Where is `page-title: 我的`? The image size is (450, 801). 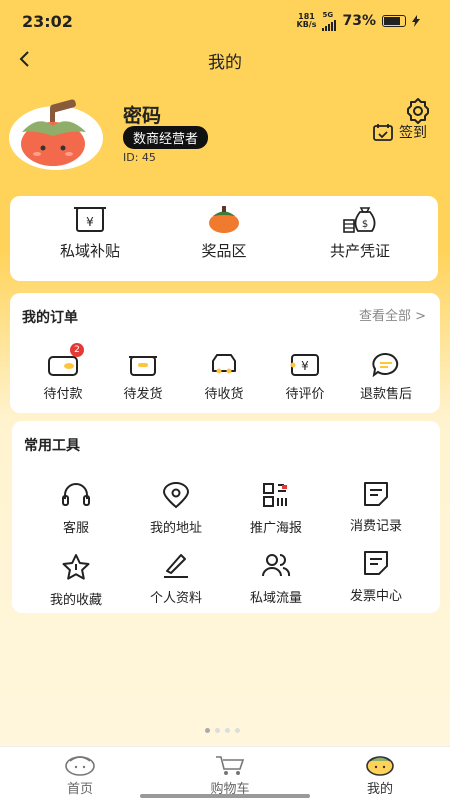 page-title: 我的 is located at coordinates (225, 63).